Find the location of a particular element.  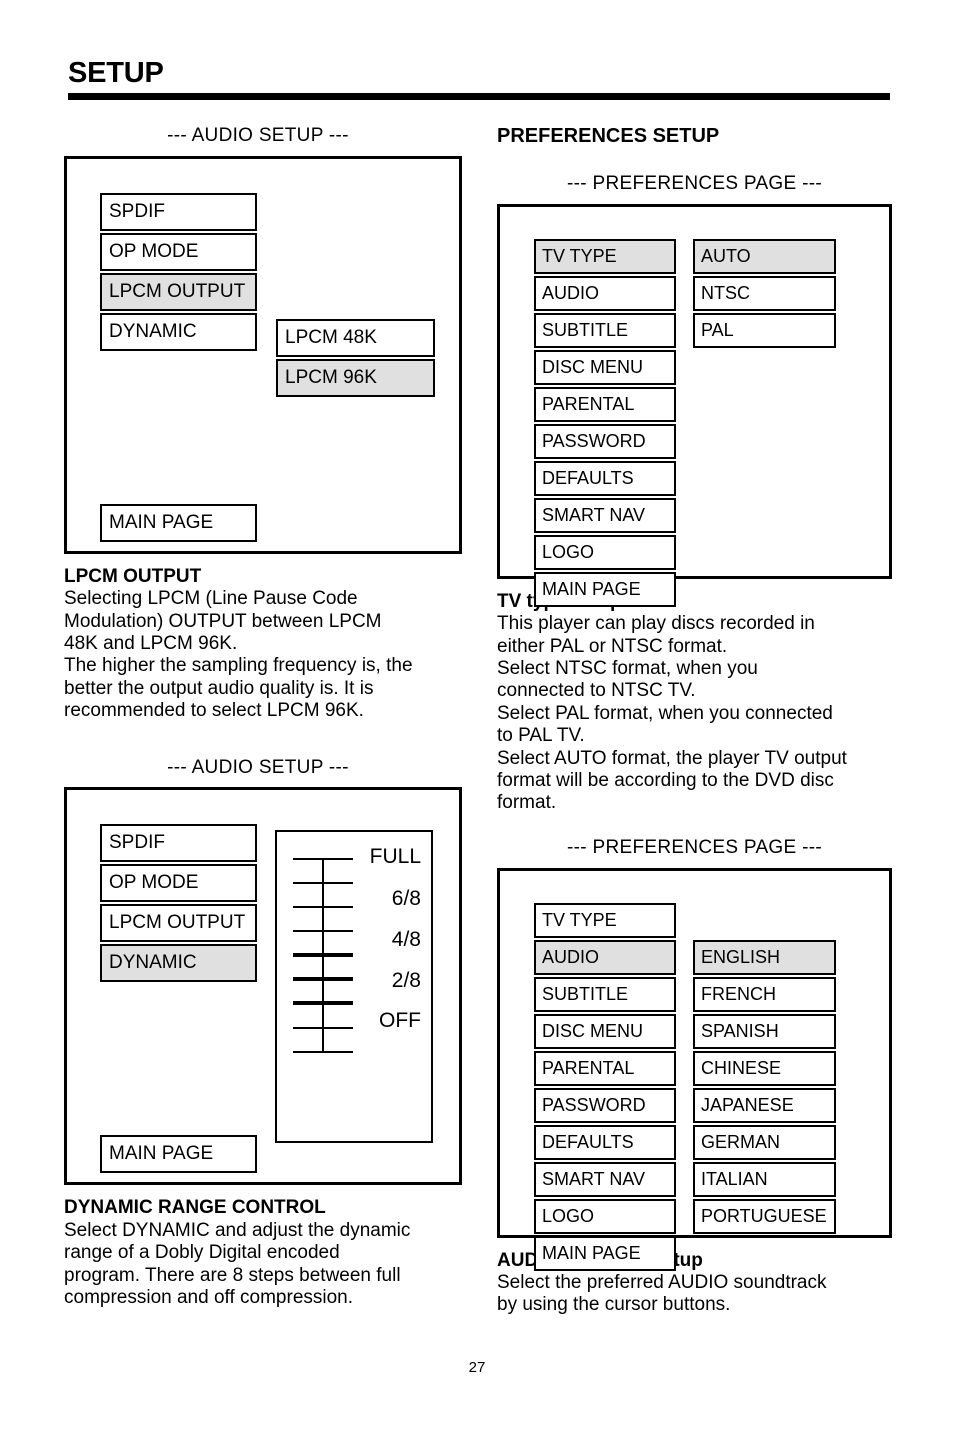

audio-setup-1-caption: --- AUDIO SETUP --- is located at coordinates (258, 135).